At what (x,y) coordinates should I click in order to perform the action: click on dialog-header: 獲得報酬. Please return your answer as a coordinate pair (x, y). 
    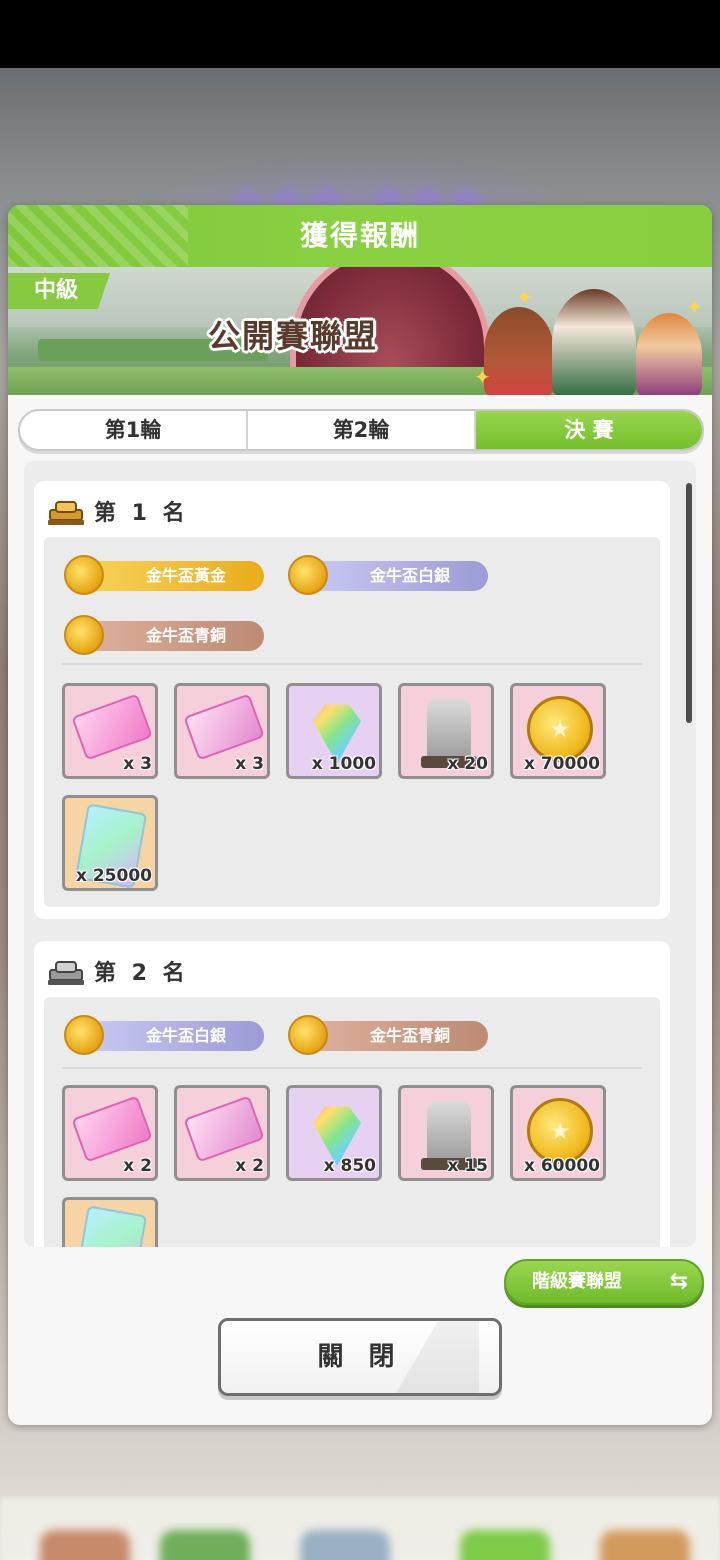
    Looking at the image, I should click on (360, 236).